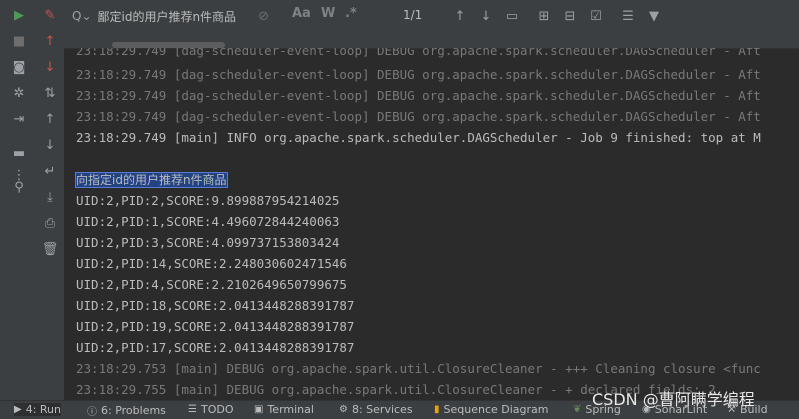 This screenshot has height=419, width=799. Describe the element at coordinates (19, 187) in the screenshot. I see `pin-icon: ⚲` at that location.